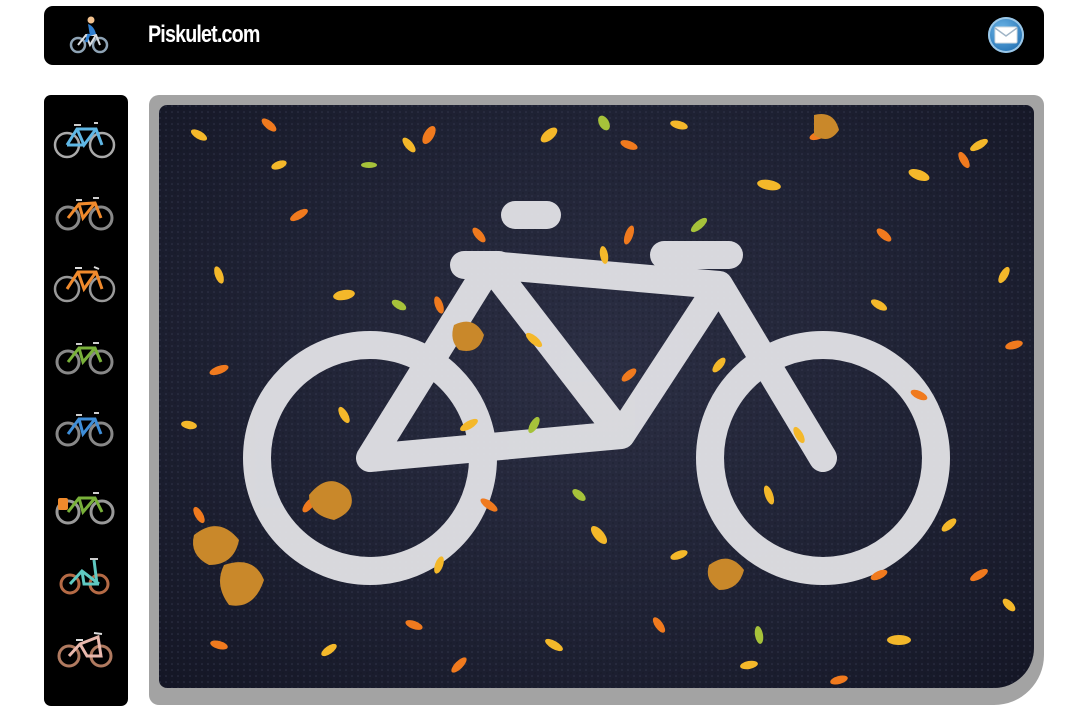 This screenshot has height=727, width=1087. I want to click on touring-bike-icon, so click(84, 505).